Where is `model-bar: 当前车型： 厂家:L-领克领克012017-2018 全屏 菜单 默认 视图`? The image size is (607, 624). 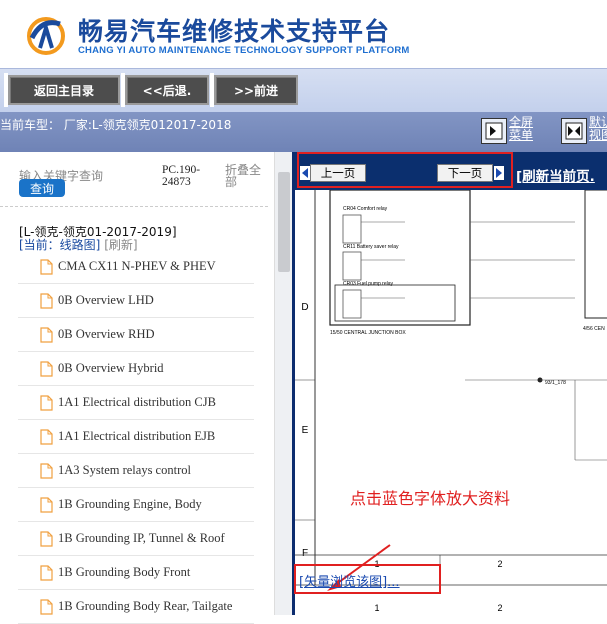
model-bar: 当前车型： 厂家:L-领克领克012017-2018 全屏 菜单 默认 视图 is located at coordinates (303, 132).